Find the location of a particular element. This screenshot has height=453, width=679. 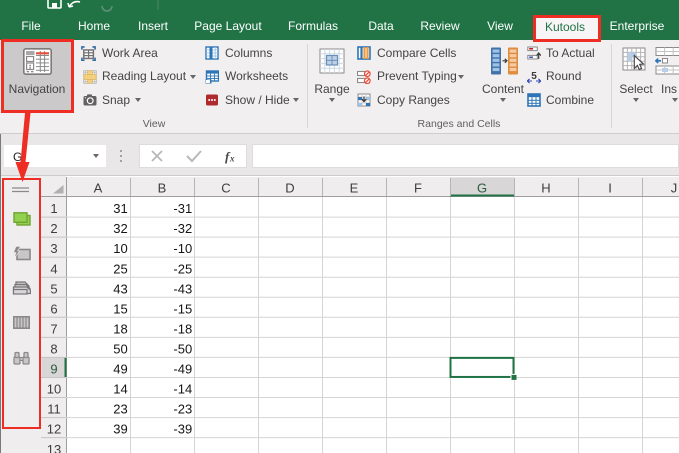

svg-text: 18 is located at coordinates (120, 329).